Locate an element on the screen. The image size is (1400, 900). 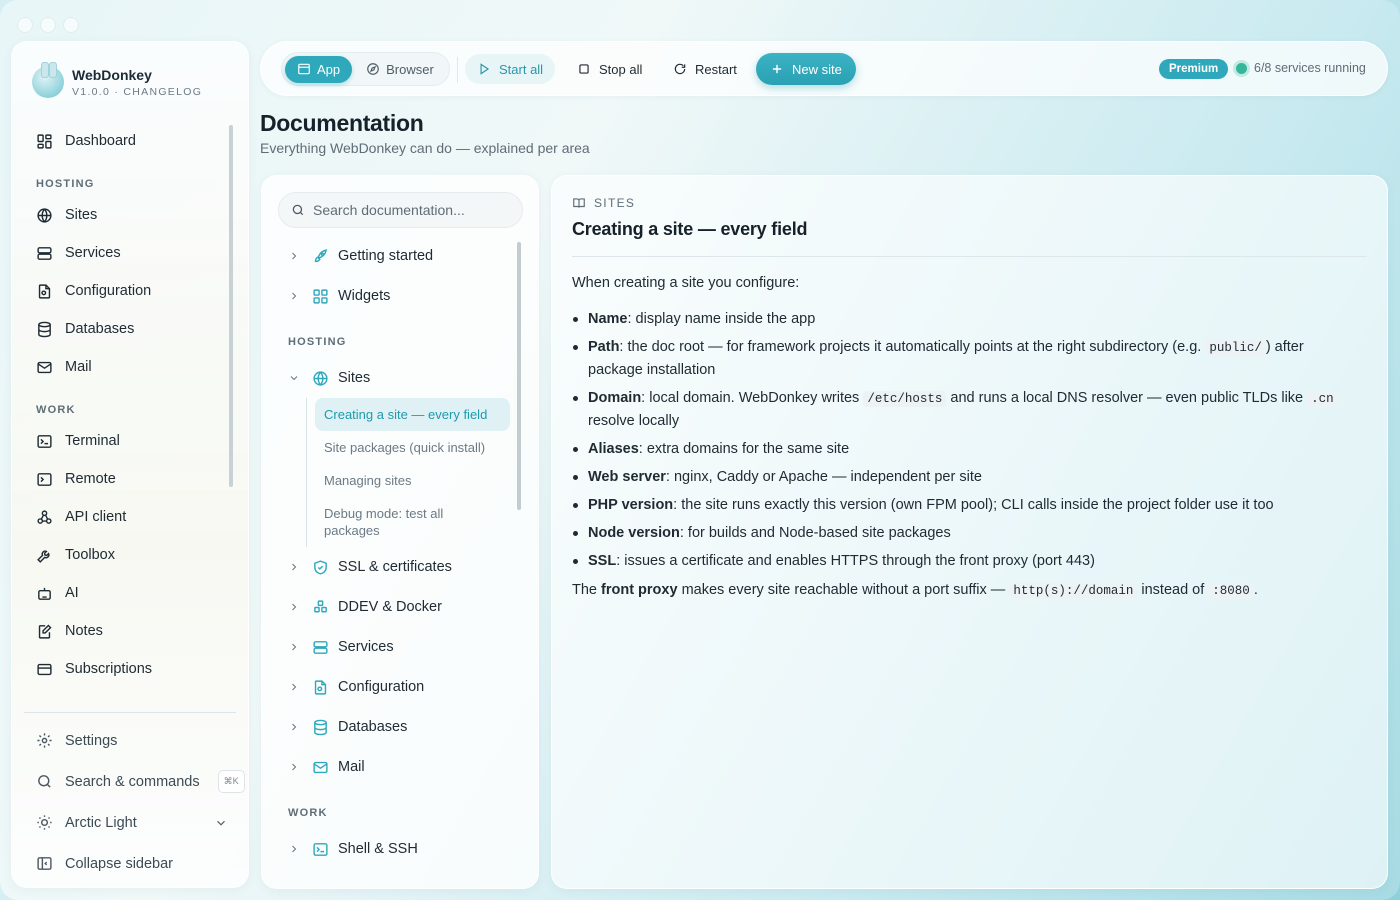
brand: WebDonkey V1.0.0 · CHANGELOG is located at coordinates (117, 80).